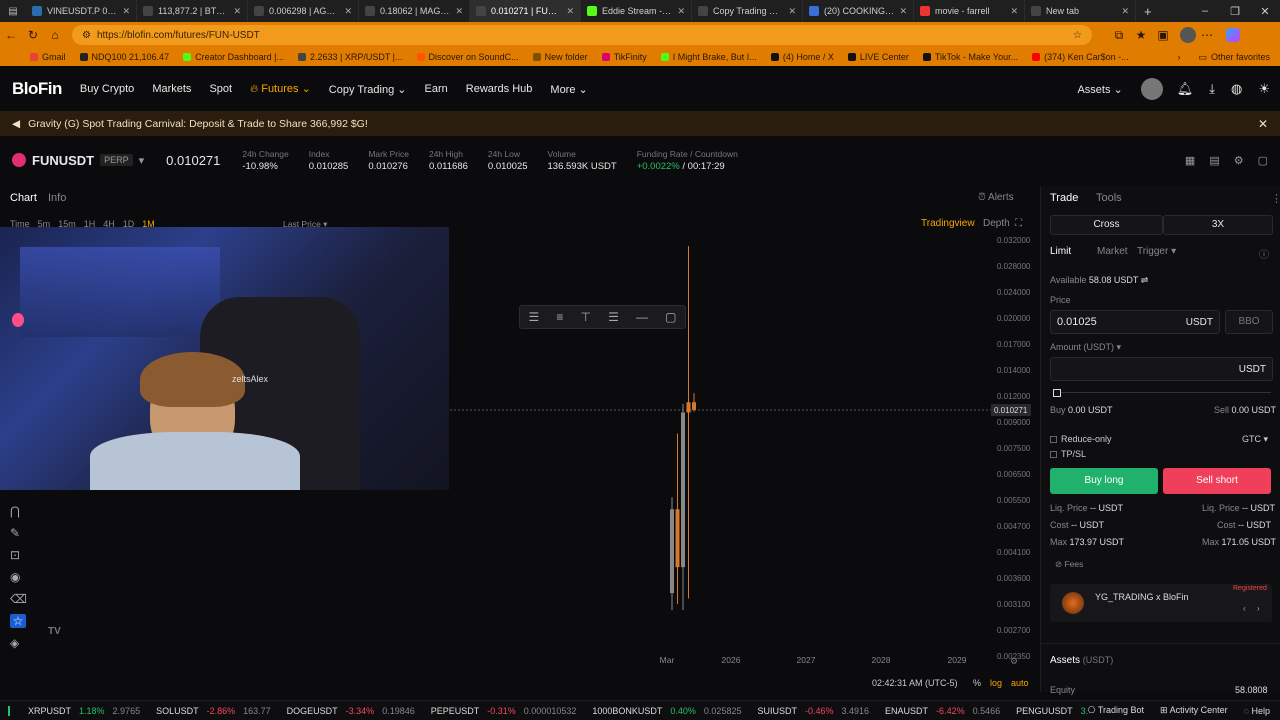 Image resolution: width=1280 pixels, height=720 pixels. I want to click on panel-more-icon: ⋮, so click(1275, 198).